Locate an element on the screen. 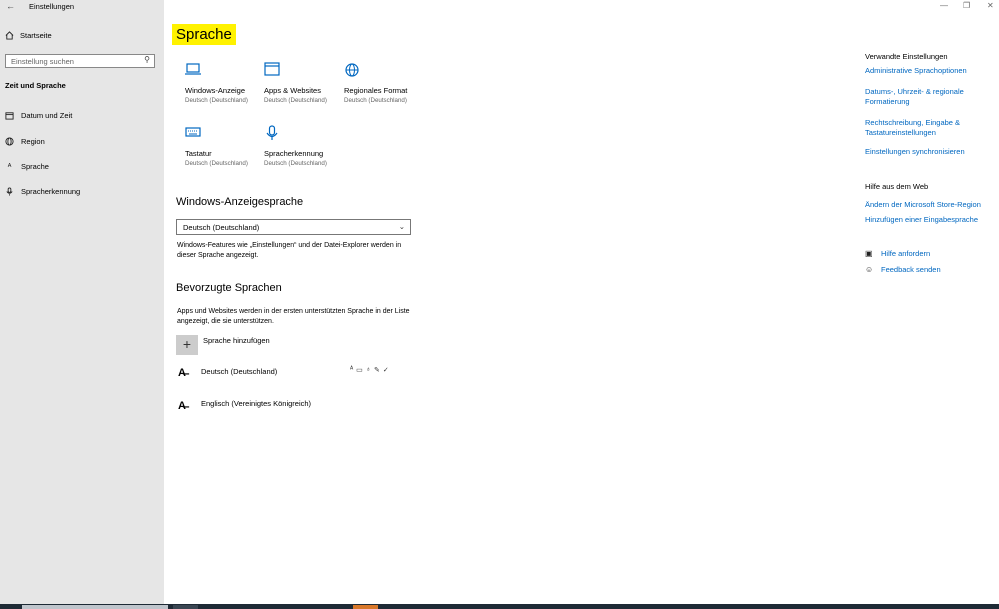  keyboard-icon is located at coordinates (224, 134).